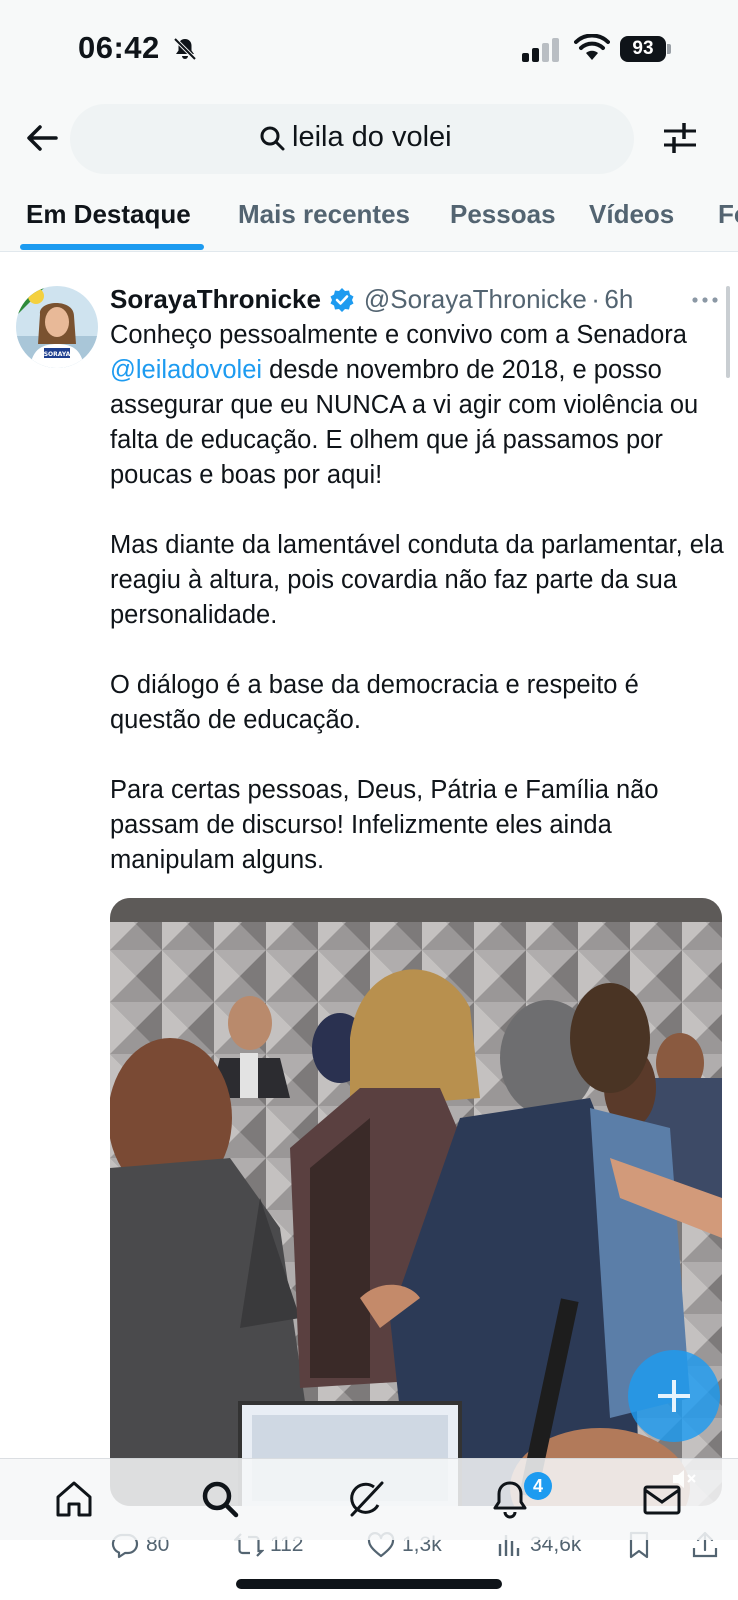 This screenshot has height=1600, width=738. Describe the element at coordinates (186, 370) in the screenshot. I see `mention-link: @leiladovolei` at that location.